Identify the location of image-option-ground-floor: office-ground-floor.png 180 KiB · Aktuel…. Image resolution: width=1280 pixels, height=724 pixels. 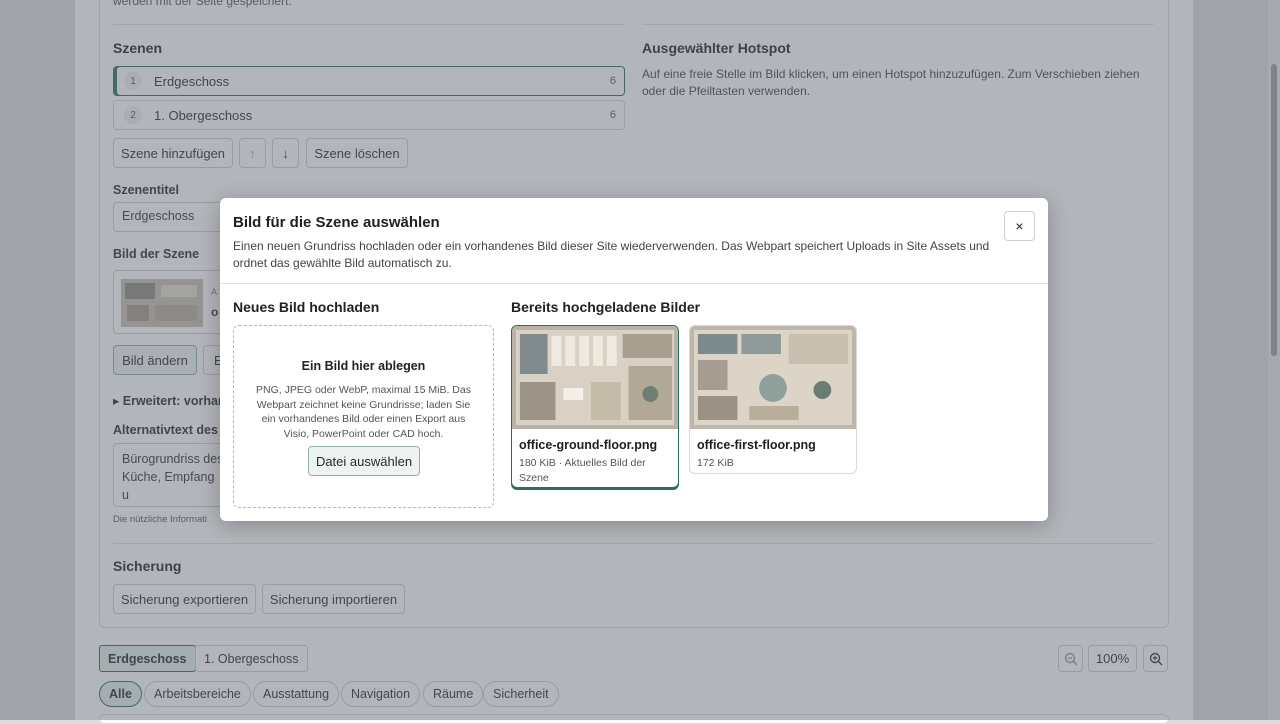
(595, 406).